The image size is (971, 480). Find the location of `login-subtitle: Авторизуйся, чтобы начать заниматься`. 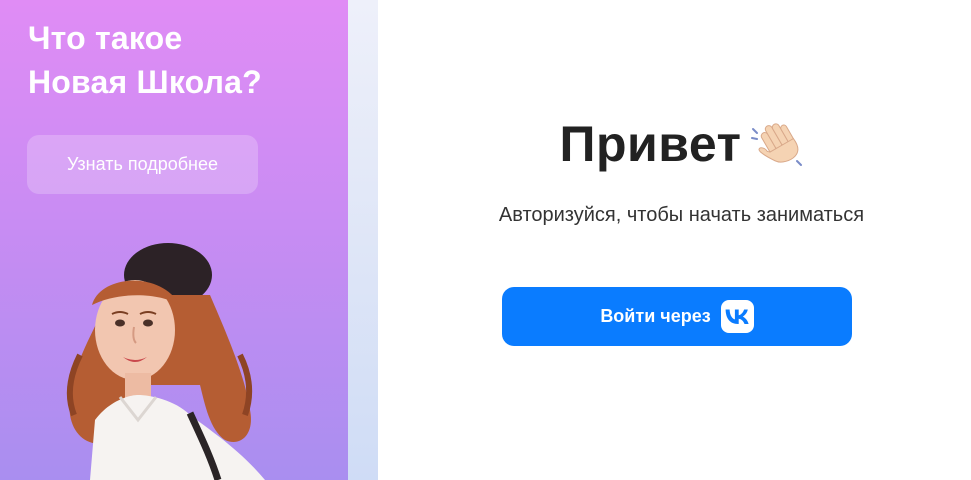

login-subtitle: Авторизуйся, чтобы начать заниматься is located at coordinates (681, 215).